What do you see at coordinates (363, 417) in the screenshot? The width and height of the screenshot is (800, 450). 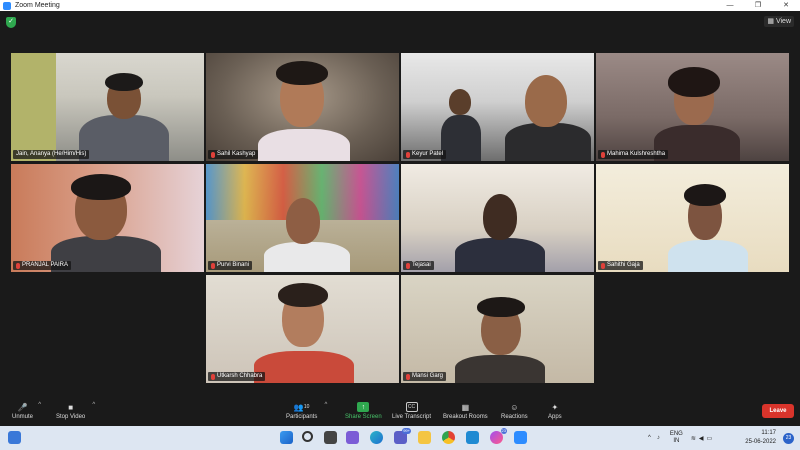 I see `share-screen-label: Share Screen` at bounding box center [363, 417].